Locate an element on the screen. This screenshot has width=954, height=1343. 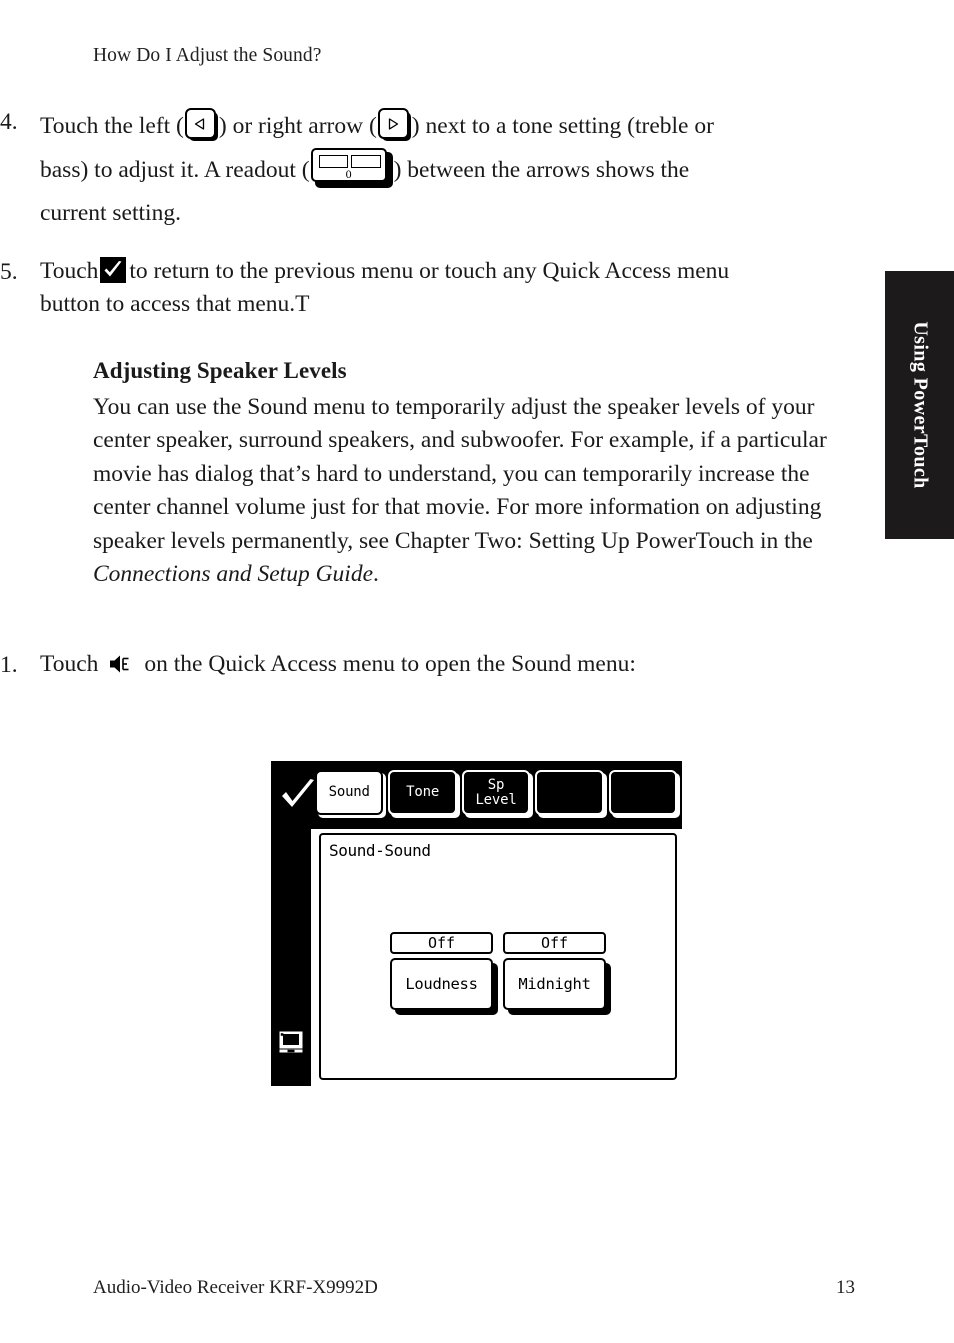
left-arrow-button-face is located at coordinates (200, 123).